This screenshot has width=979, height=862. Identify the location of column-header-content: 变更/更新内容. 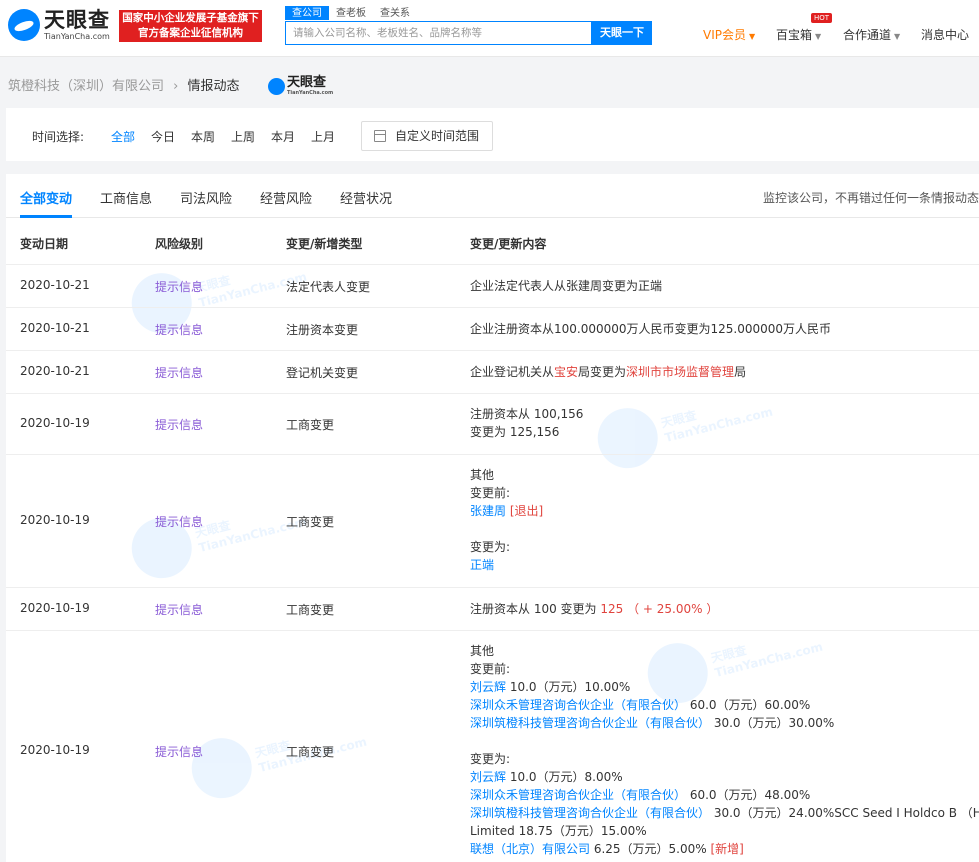
(508, 244).